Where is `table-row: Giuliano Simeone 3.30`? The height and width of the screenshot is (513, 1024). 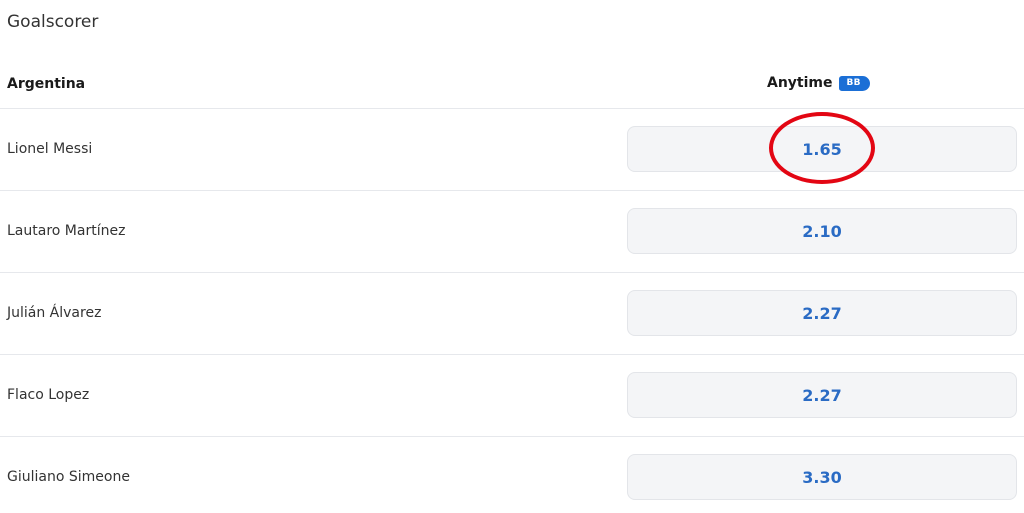
table-row: Giuliano Simeone 3.30 is located at coordinates (512, 475).